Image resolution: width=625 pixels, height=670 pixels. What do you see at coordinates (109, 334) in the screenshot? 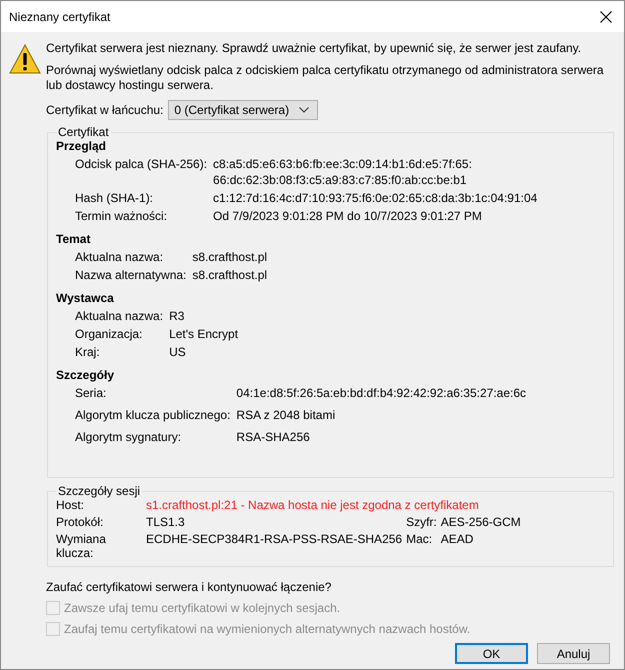
I see `field-label: Organizacja:` at bounding box center [109, 334].